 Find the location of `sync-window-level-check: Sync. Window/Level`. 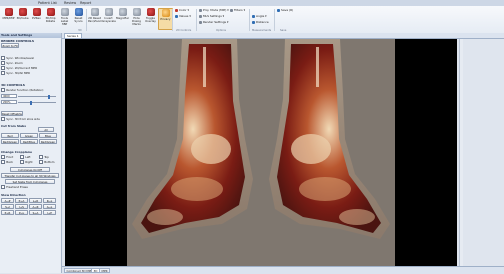

sync-window-level-check: Sync. Window/Level is located at coordinates (17, 58).